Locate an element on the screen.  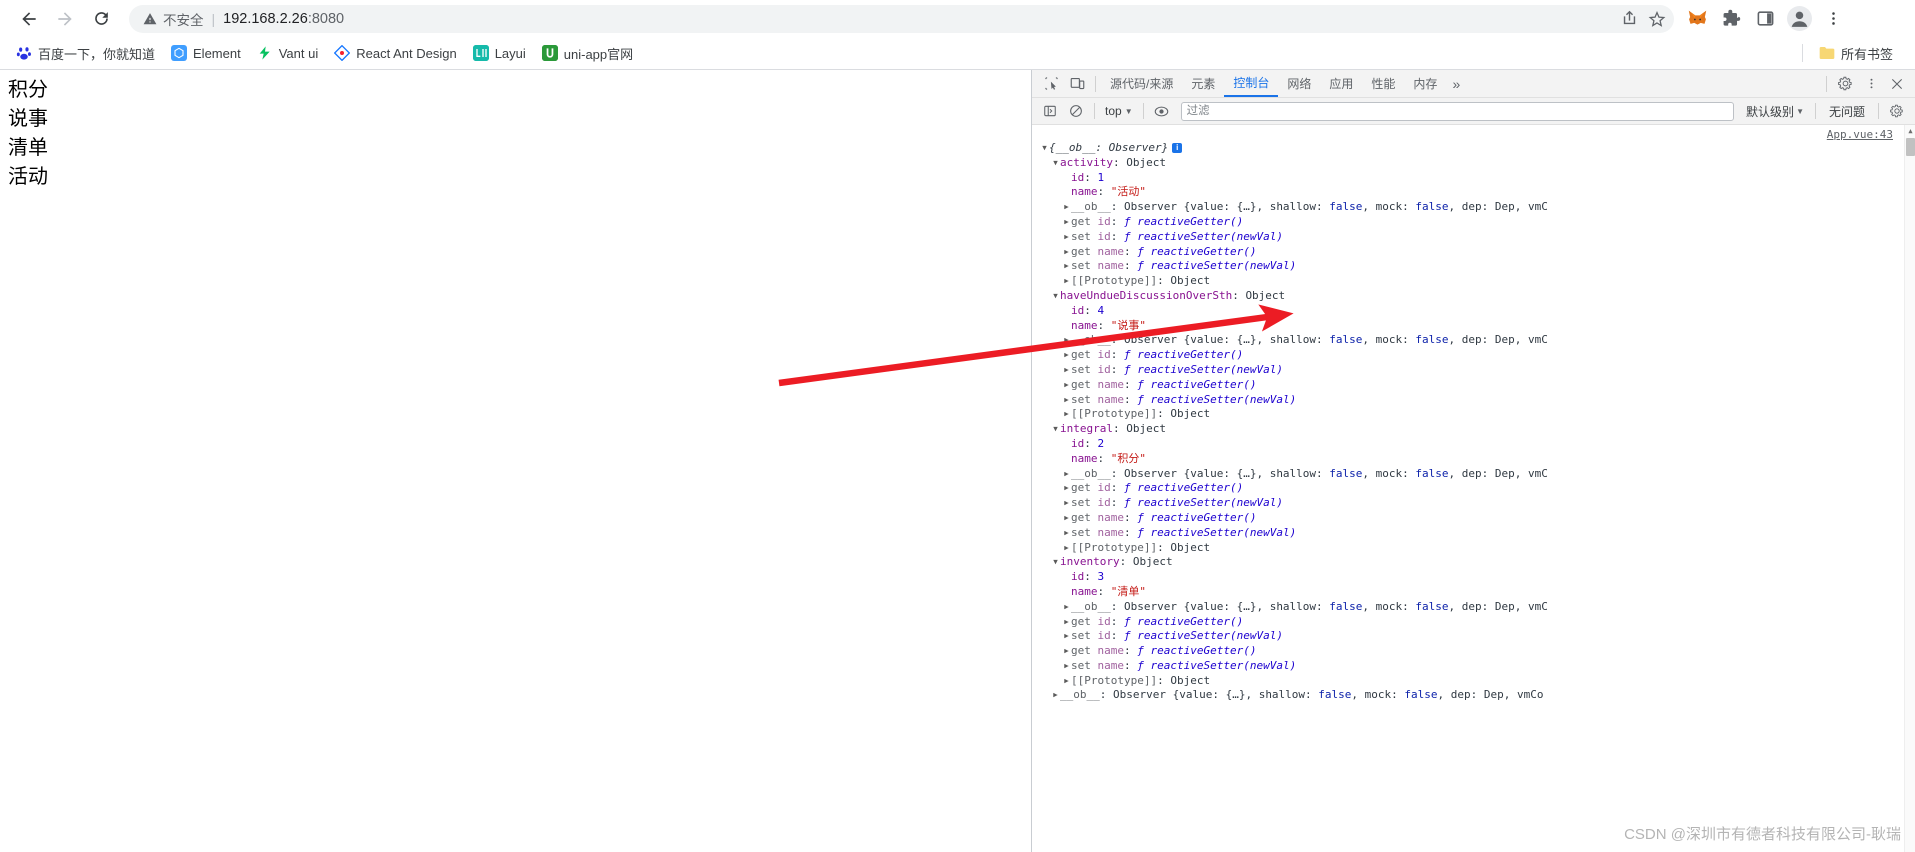
scrollbar-thumb is located at coordinates (1910, 147).